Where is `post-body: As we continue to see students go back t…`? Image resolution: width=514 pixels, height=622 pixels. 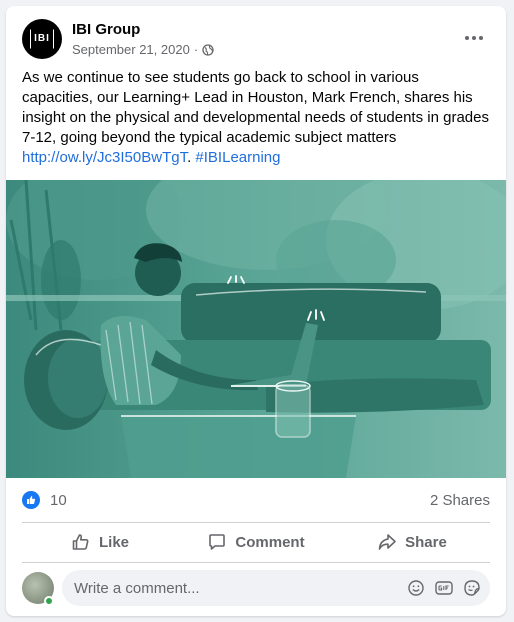
post-body: As we continue to see students go back t… is located at coordinates (255, 107).